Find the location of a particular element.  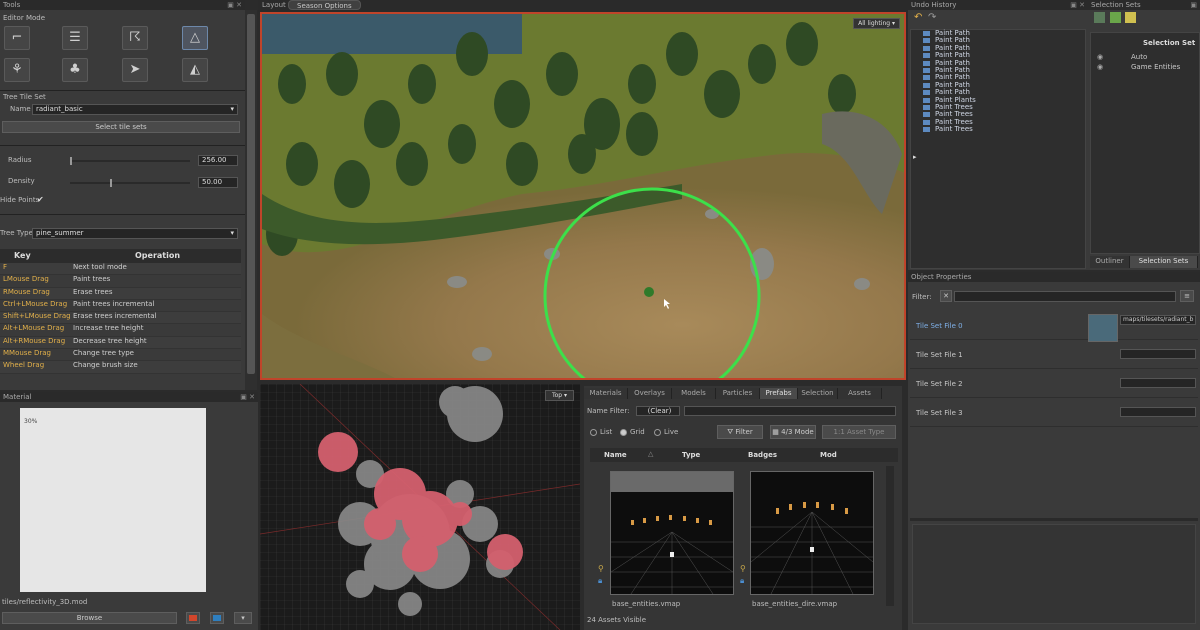

asset-tab-selection: Selection is located at coordinates (818, 393).